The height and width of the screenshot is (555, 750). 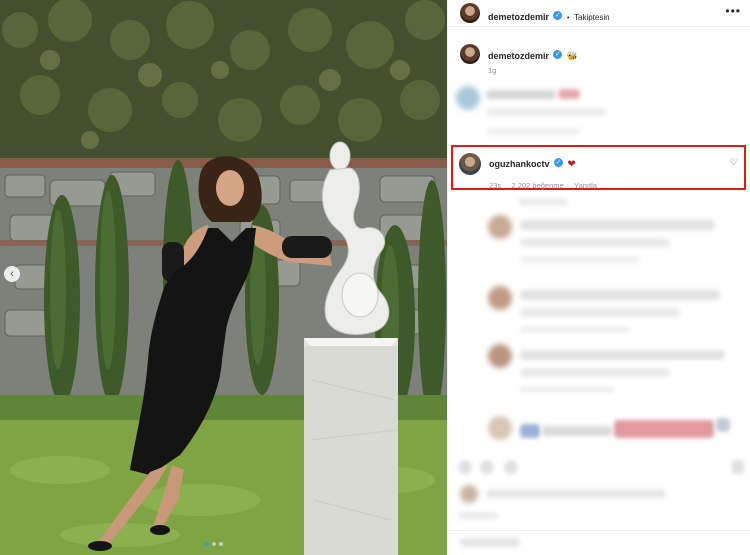 I want to click on blurred-comment-input, so click(x=490, y=542).